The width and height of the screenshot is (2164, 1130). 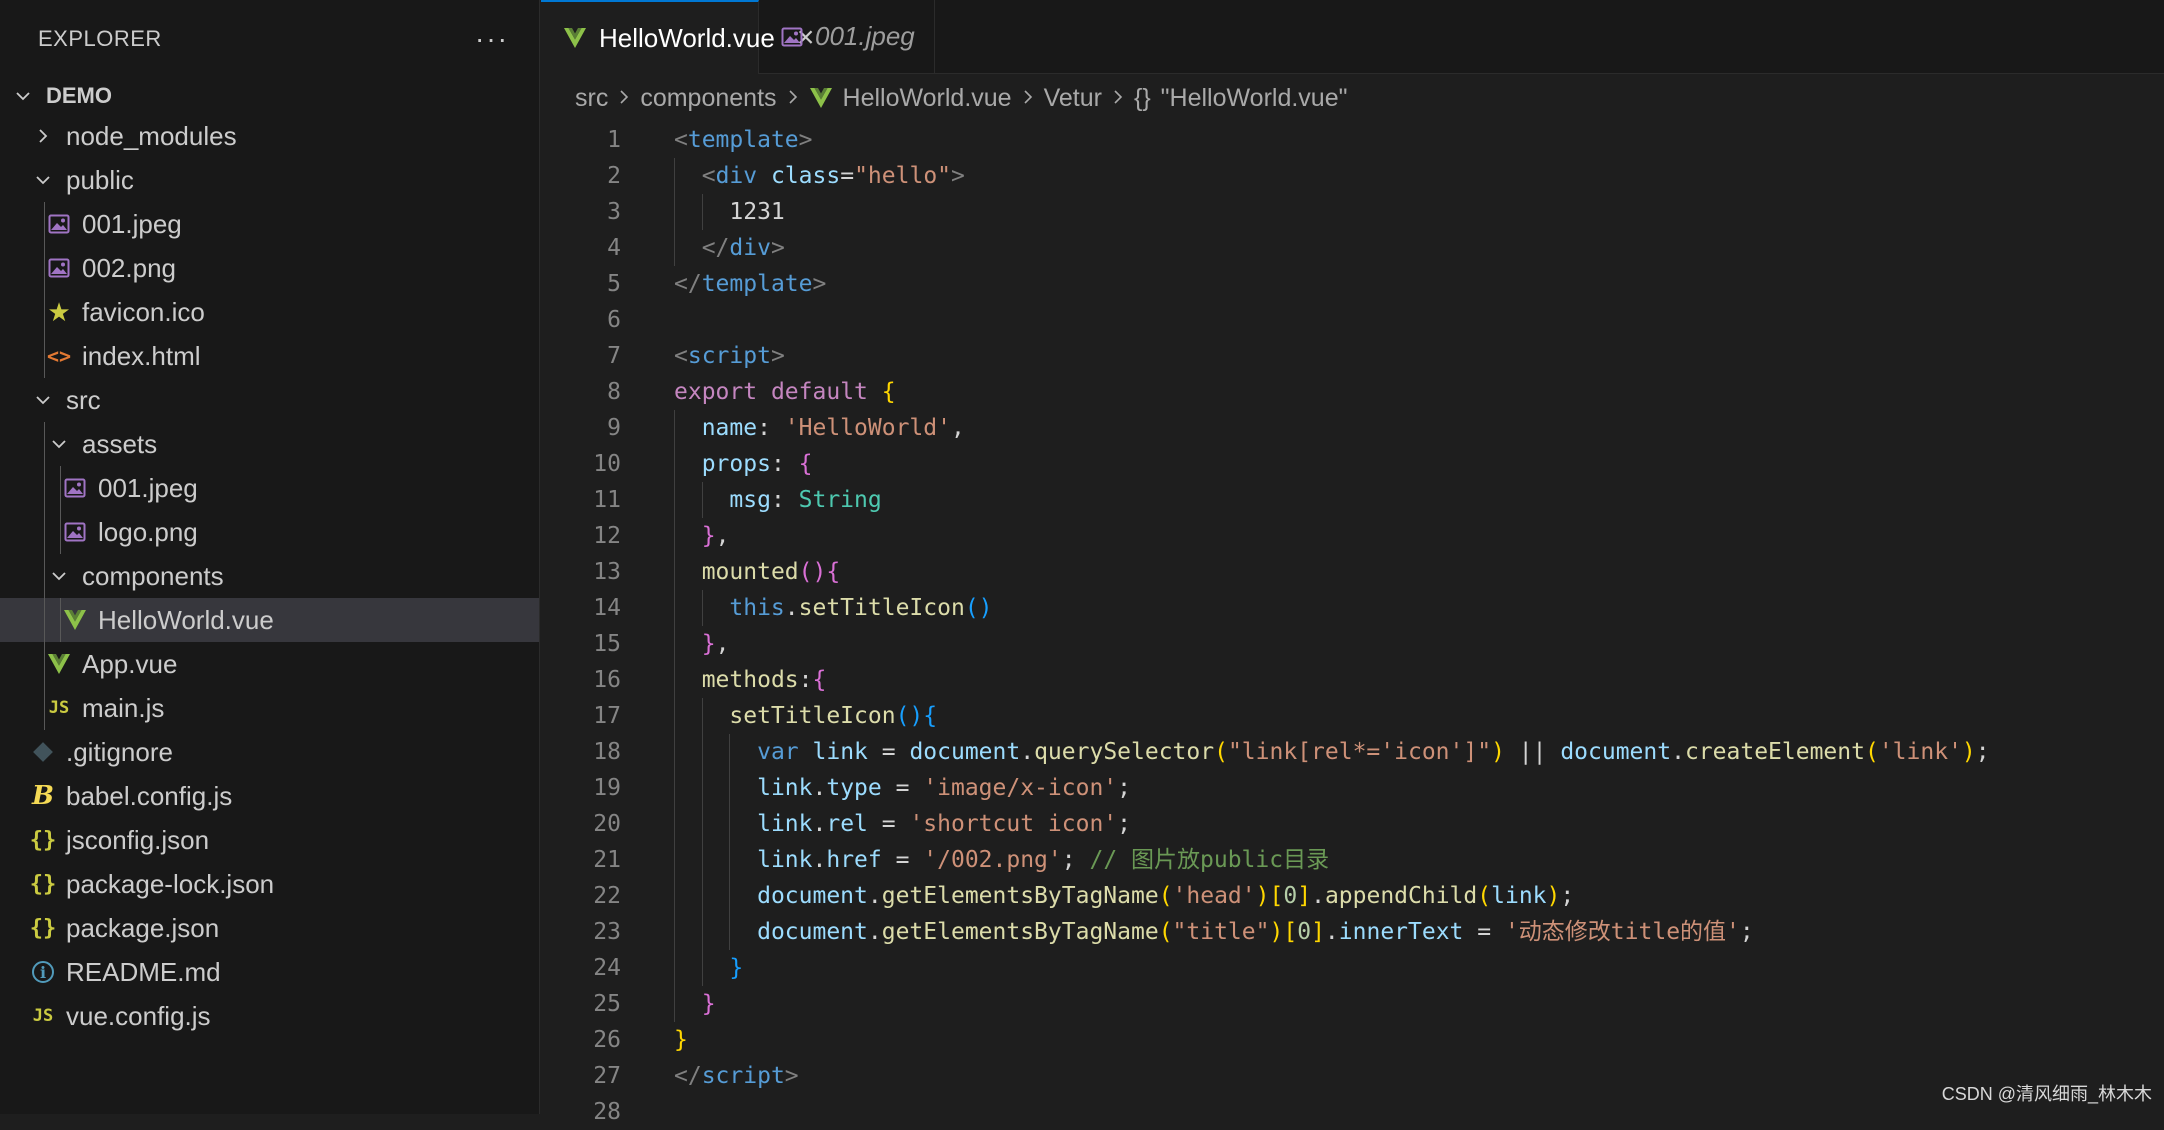 I want to click on breadcrumb-item: HelloWorld.vue, so click(x=910, y=98).